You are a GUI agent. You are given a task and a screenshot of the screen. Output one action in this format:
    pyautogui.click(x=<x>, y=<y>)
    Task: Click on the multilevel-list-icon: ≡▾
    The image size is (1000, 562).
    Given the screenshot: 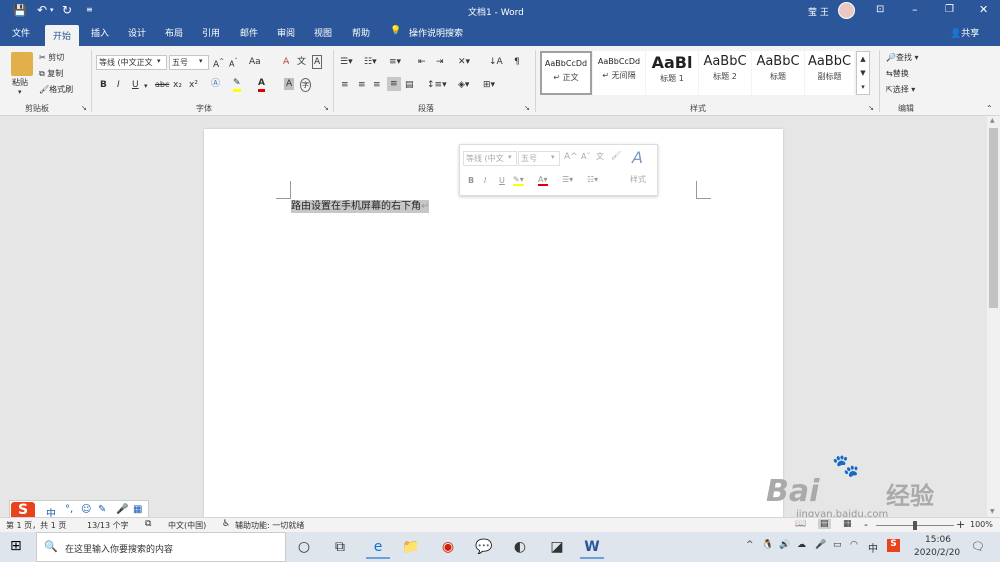 What is the action you would take?
    pyautogui.click(x=395, y=62)
    